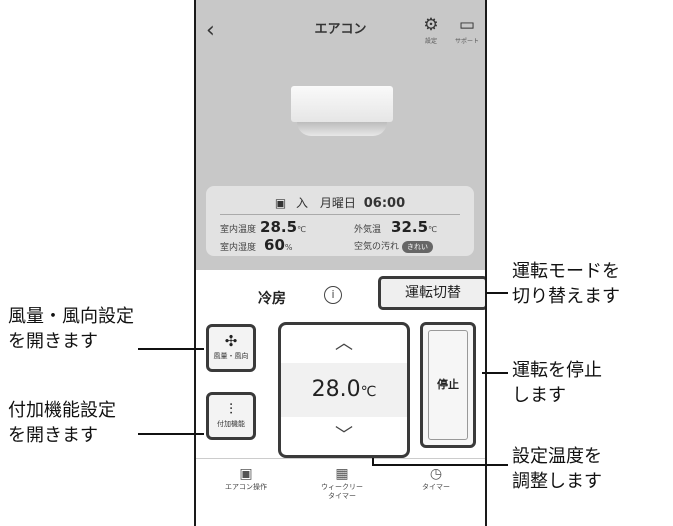  Describe the element at coordinates (62, 423) in the screenshot. I see `callout-extra: 付加機能設定 を開きます` at that location.